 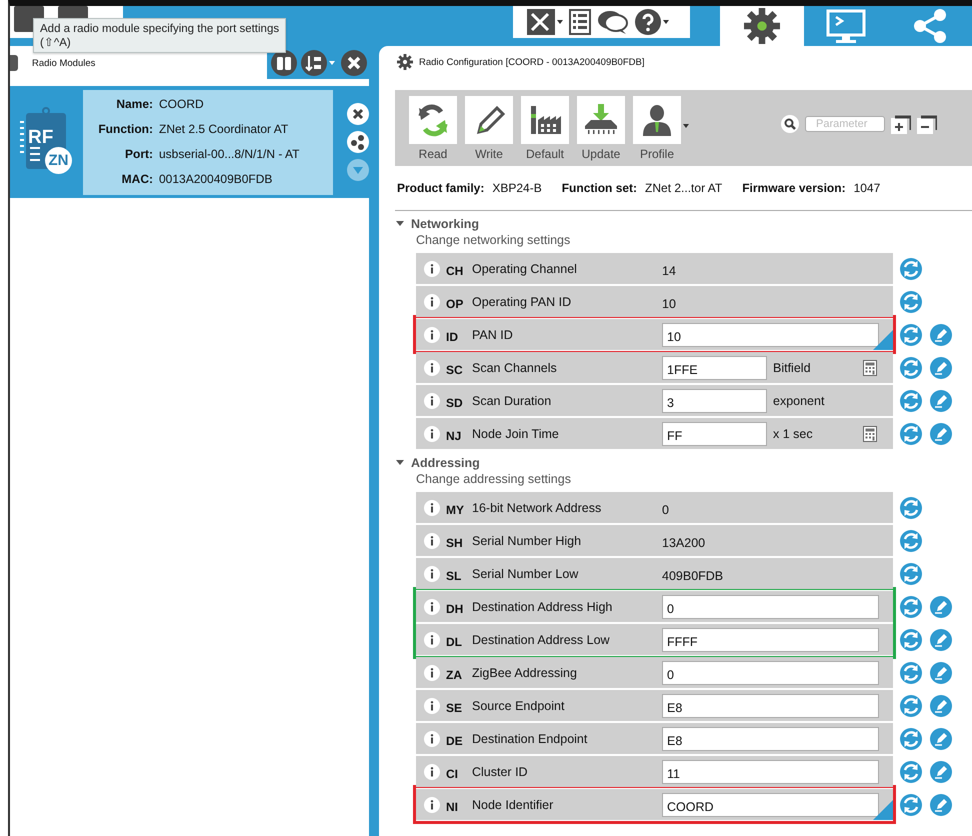 What do you see at coordinates (454, 435) in the screenshot?
I see `parameter-code: NJ` at bounding box center [454, 435].